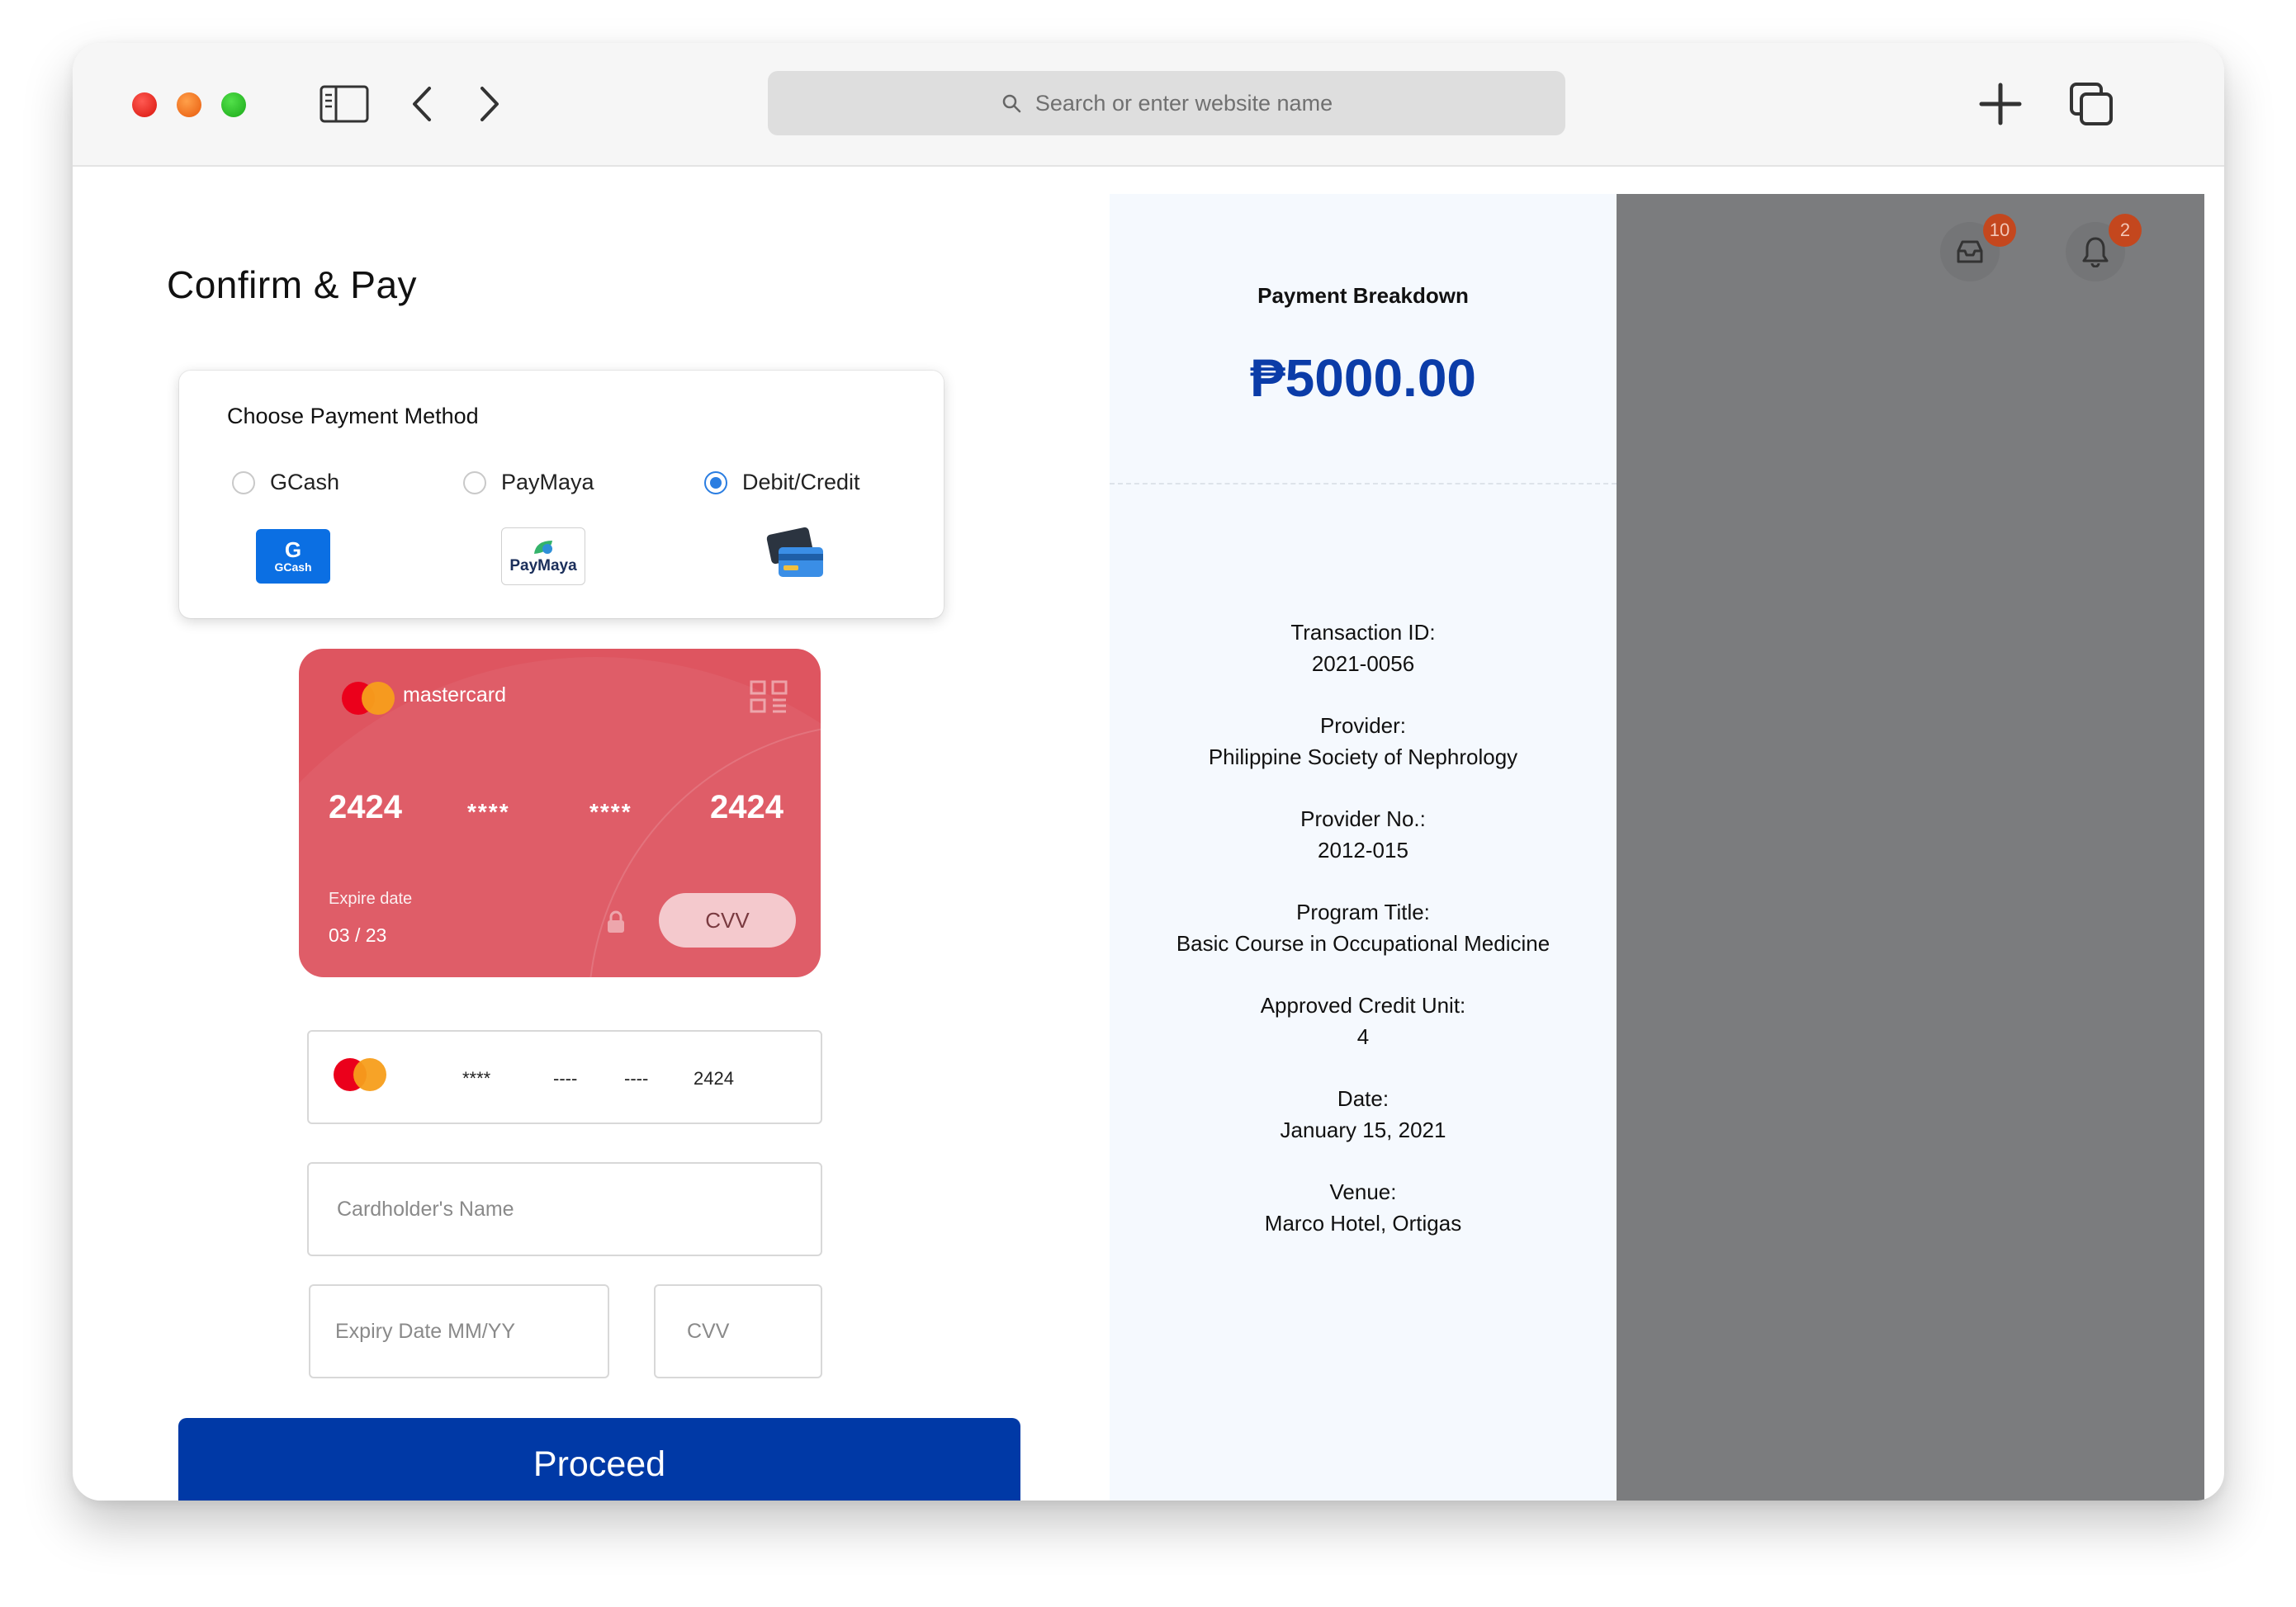  Describe the element at coordinates (1011, 103) in the screenshot. I see `search-icon` at that location.